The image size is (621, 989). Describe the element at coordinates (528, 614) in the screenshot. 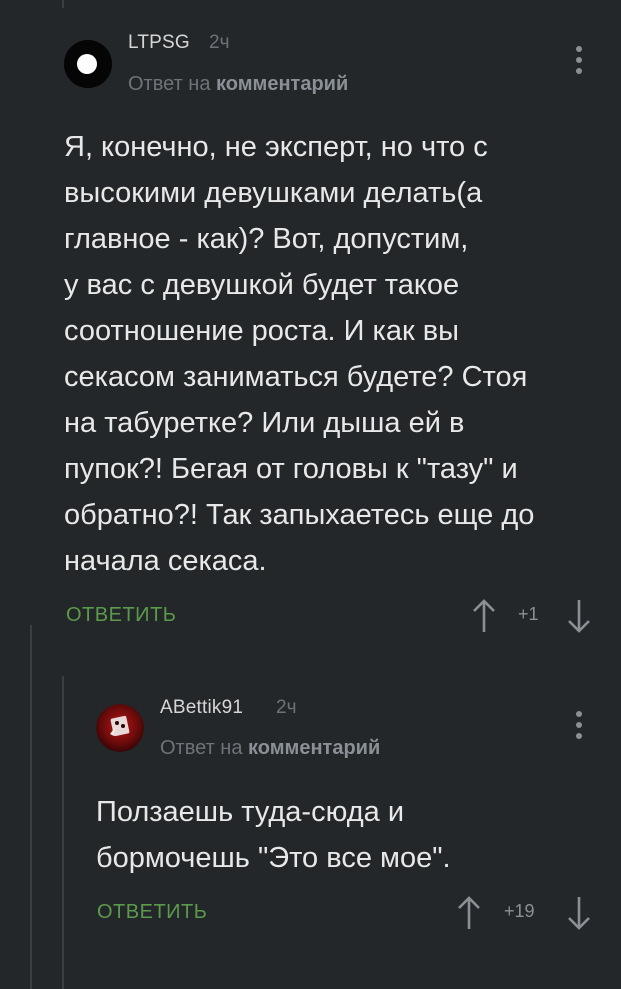

I see `rating-count: +1` at that location.